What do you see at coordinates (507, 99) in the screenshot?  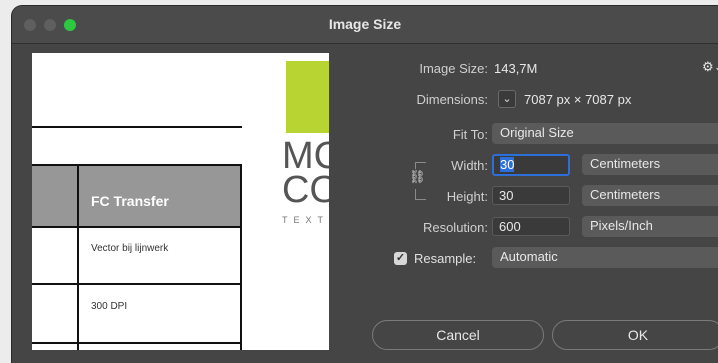 I see `dimensions-units-dropdown: ⌄` at bounding box center [507, 99].